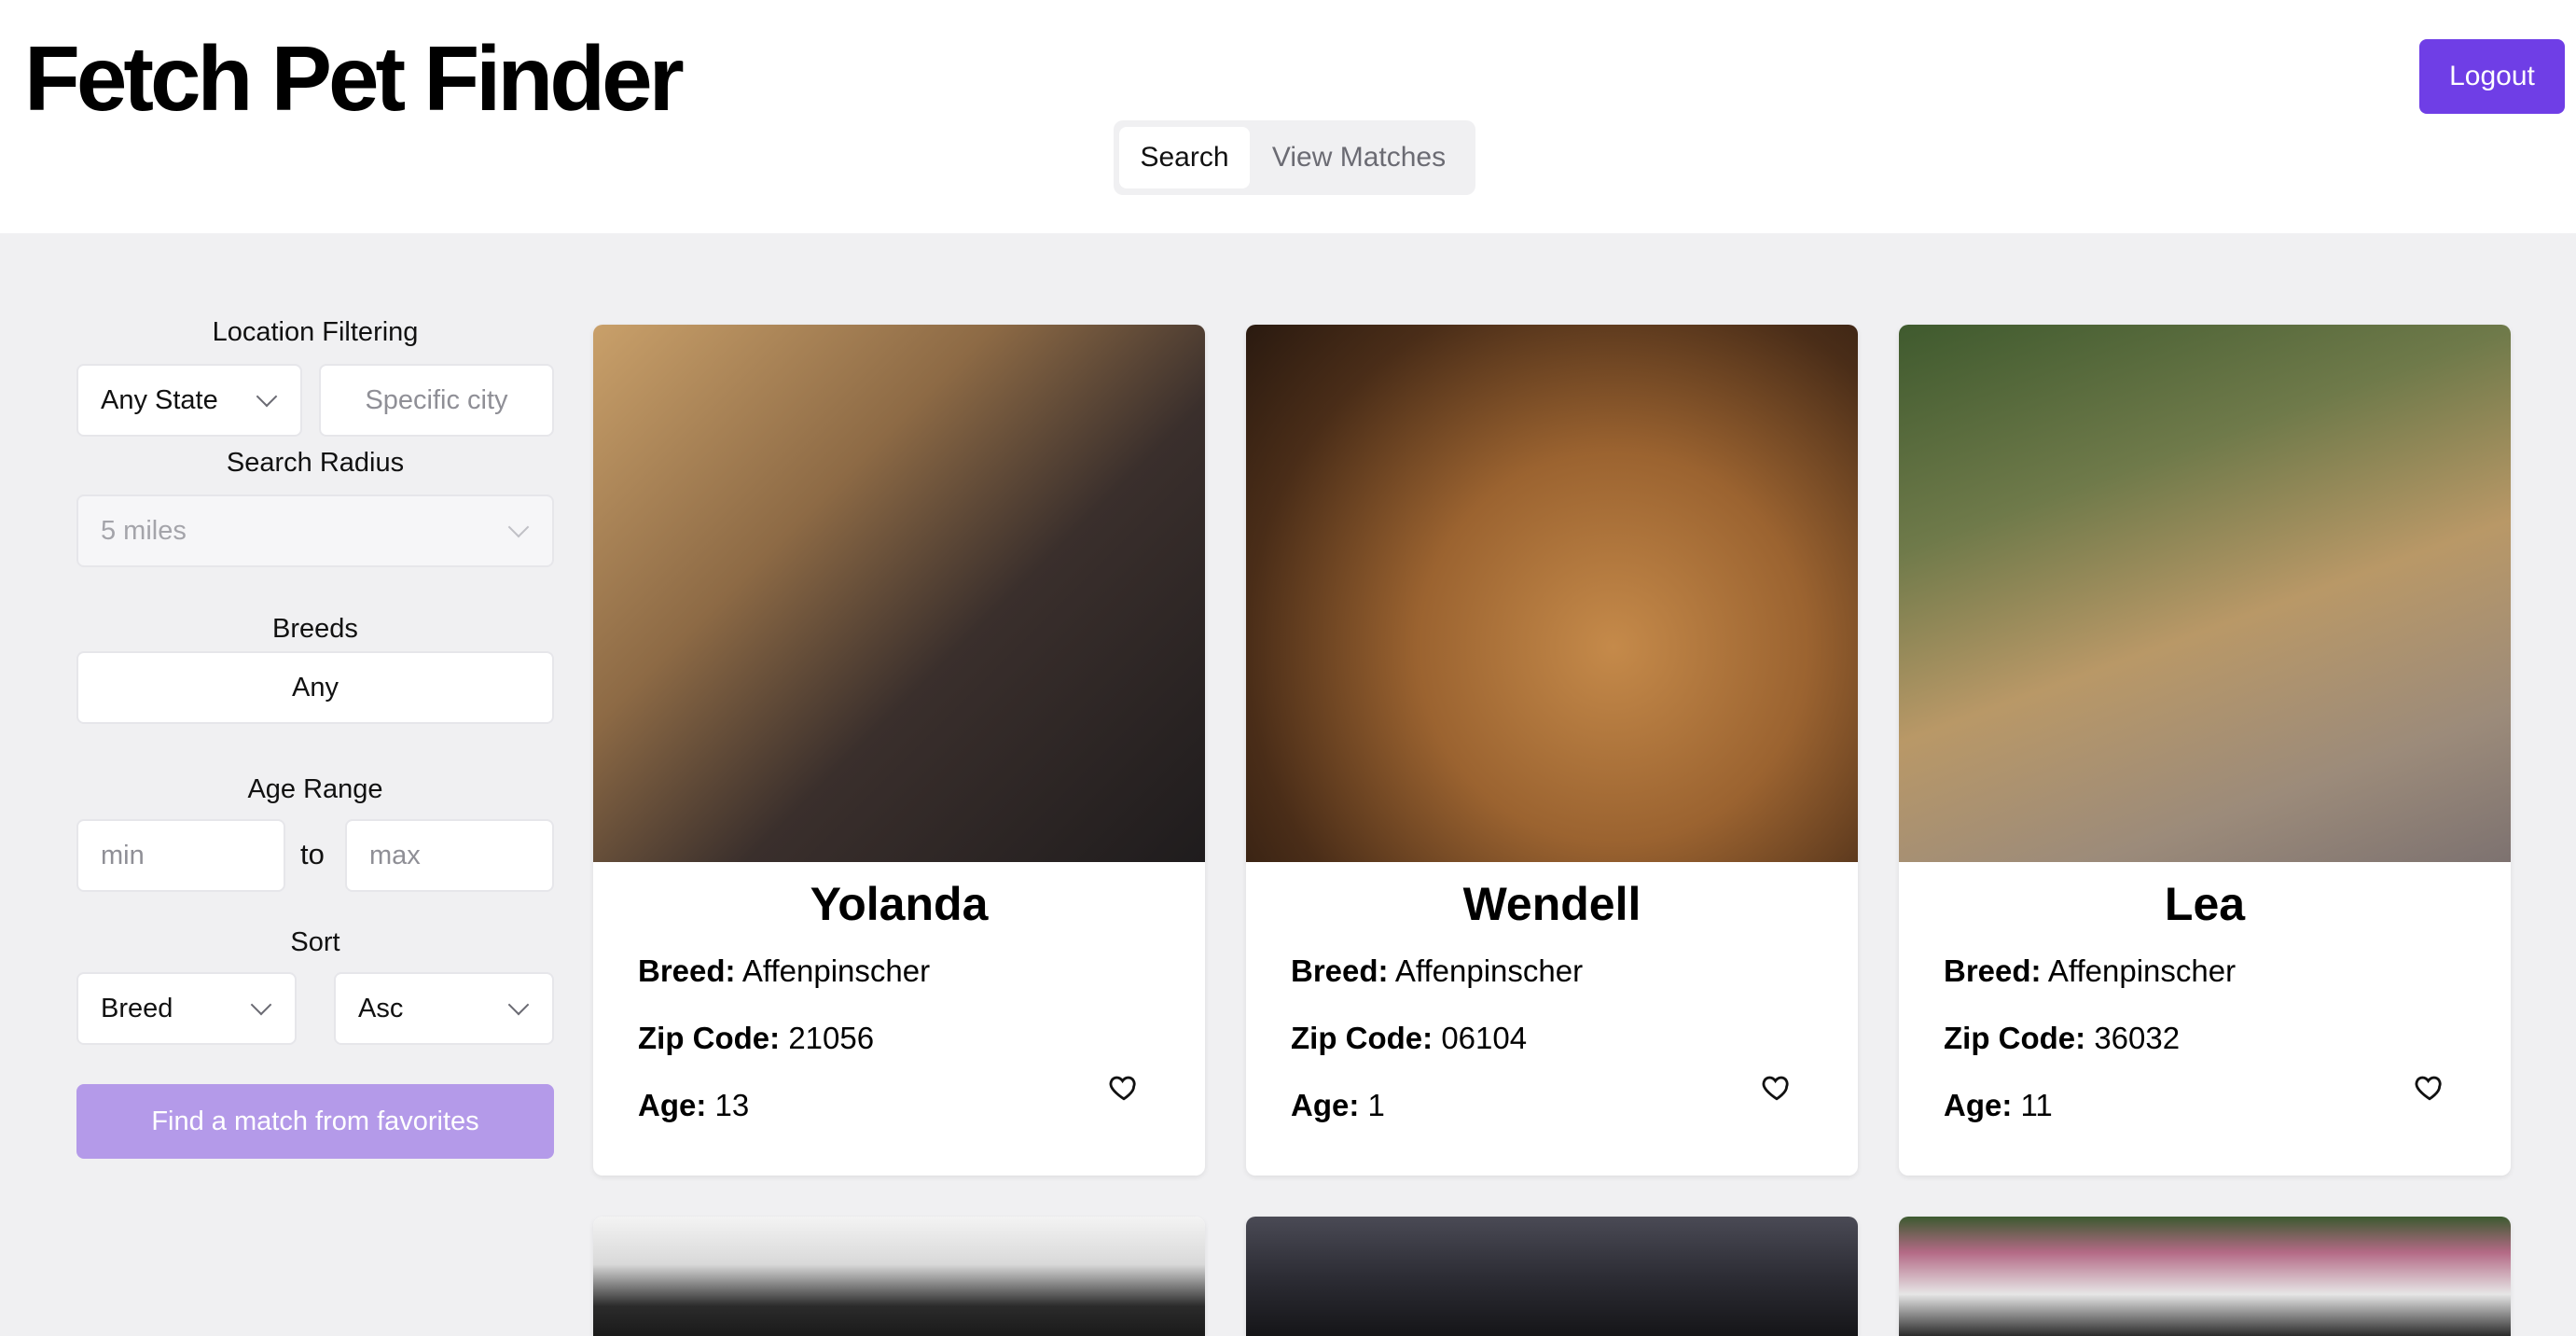 This screenshot has height=1336, width=2576. Describe the element at coordinates (354, 78) in the screenshot. I see `app-title: Fetch Pet Finder` at that location.